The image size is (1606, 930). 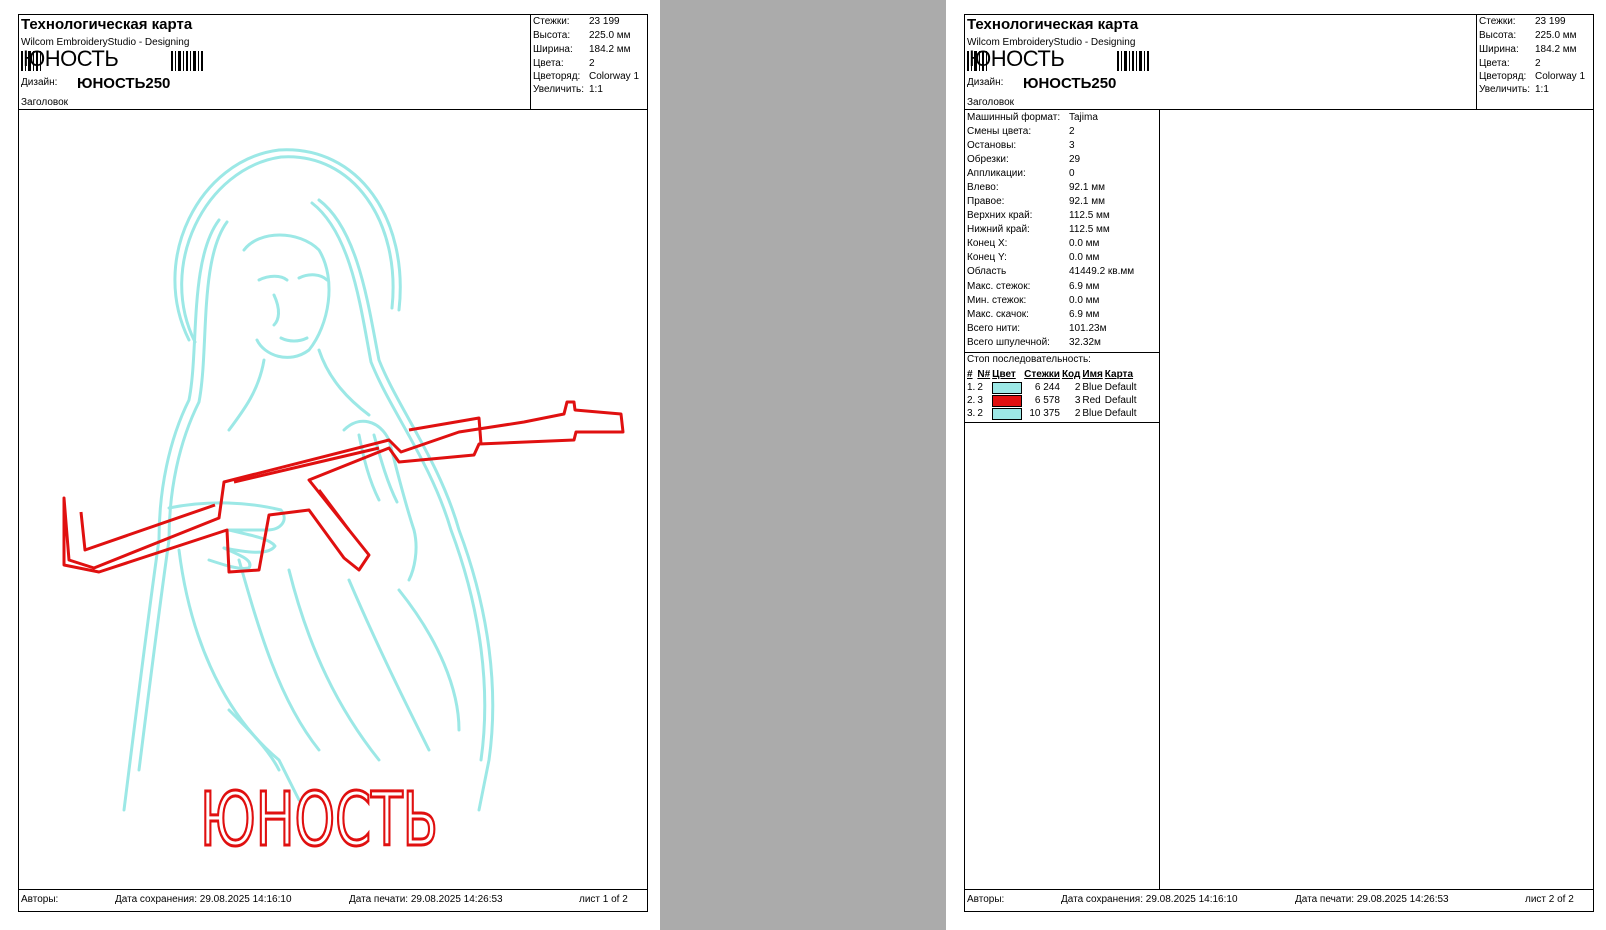 I want to click on table-header-row: # N# Цвет Стежки Код Имя Карта, so click(x=1052, y=374).